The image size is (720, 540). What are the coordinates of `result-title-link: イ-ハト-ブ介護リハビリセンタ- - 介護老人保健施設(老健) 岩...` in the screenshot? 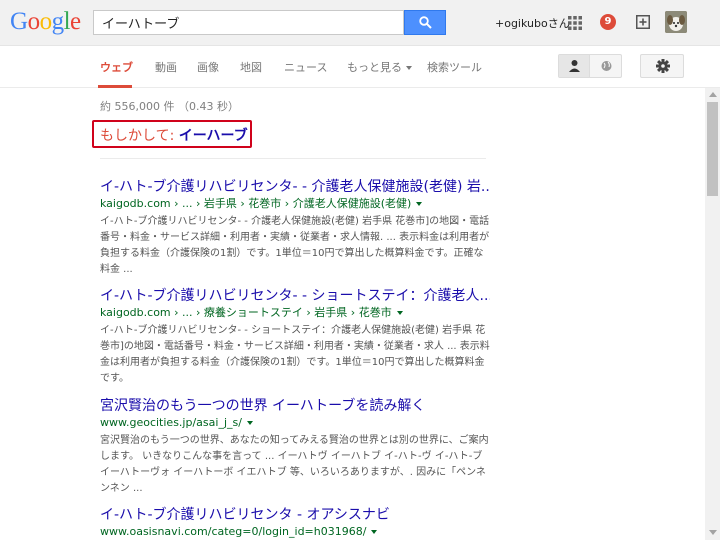 It's located at (295, 187).